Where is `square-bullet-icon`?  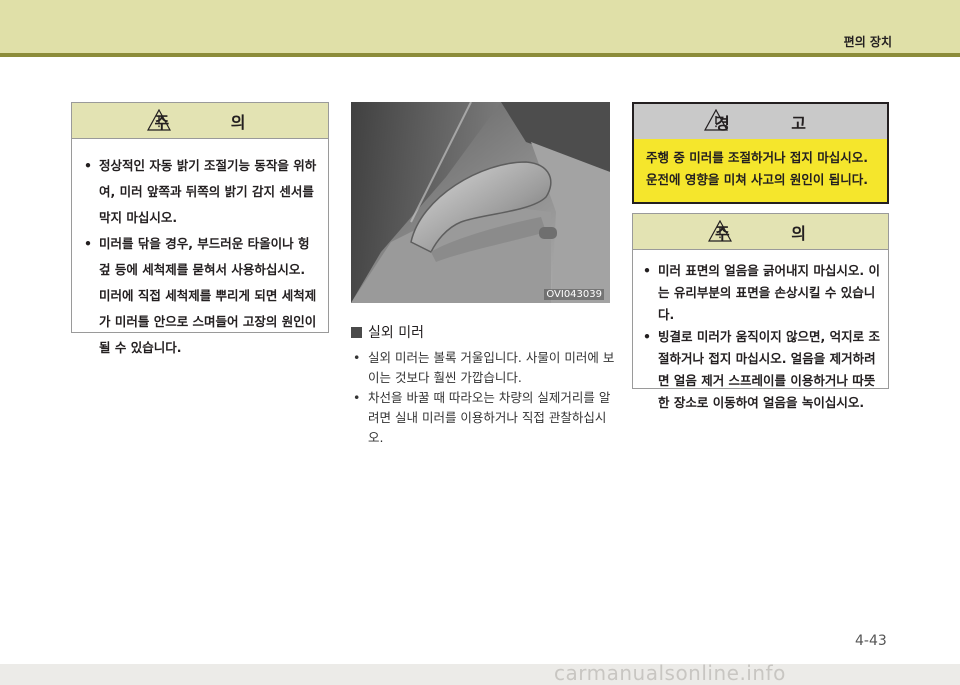 square-bullet-icon is located at coordinates (356, 332).